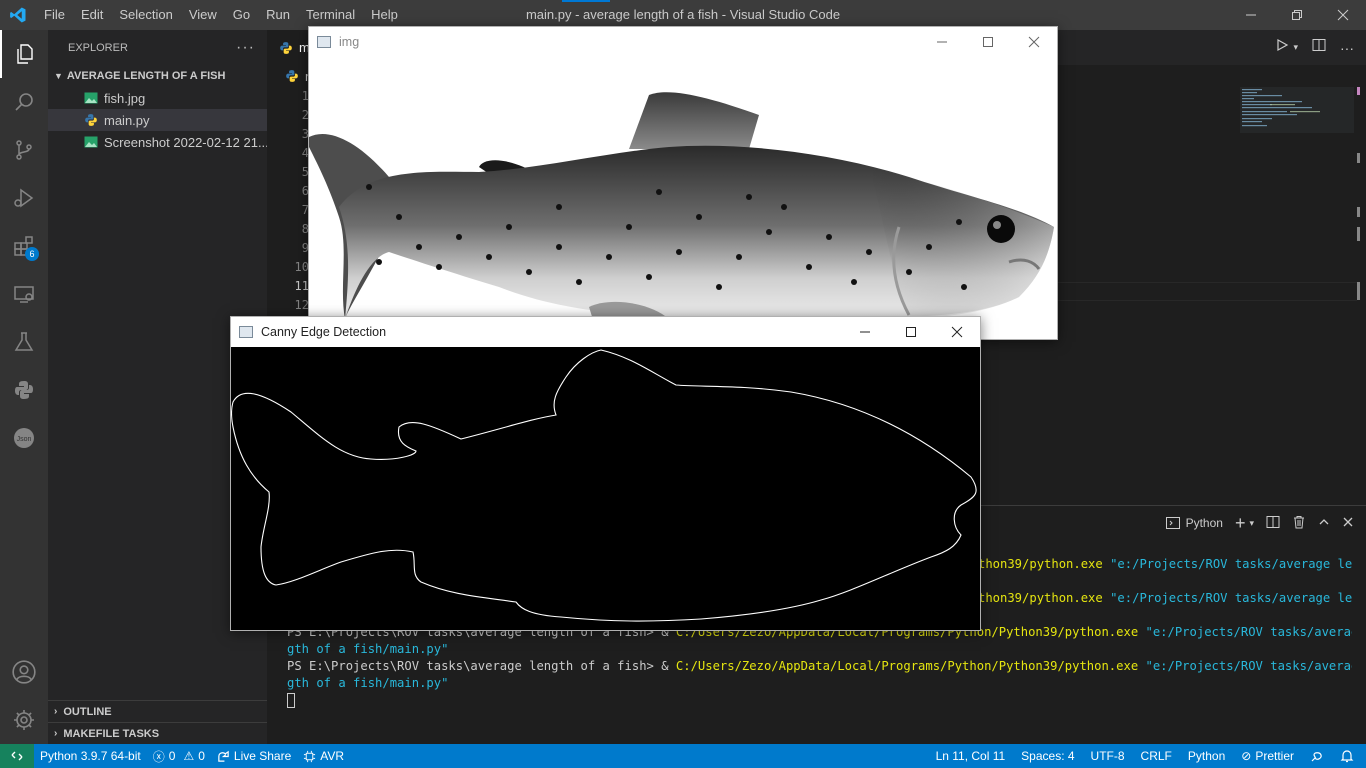 The image size is (1366, 768). I want to click on live-share-button: Live Share, so click(254, 756).